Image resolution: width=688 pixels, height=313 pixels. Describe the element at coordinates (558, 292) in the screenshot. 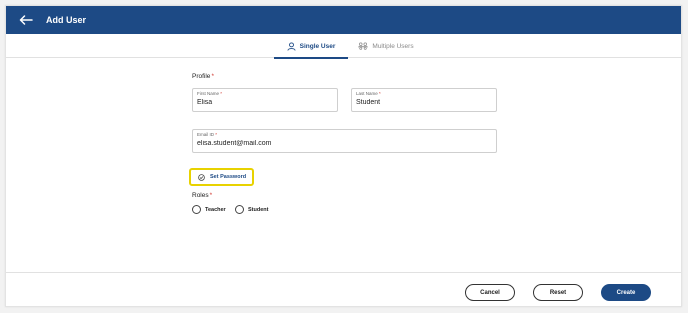

I see `reset-button: Reset` at that location.